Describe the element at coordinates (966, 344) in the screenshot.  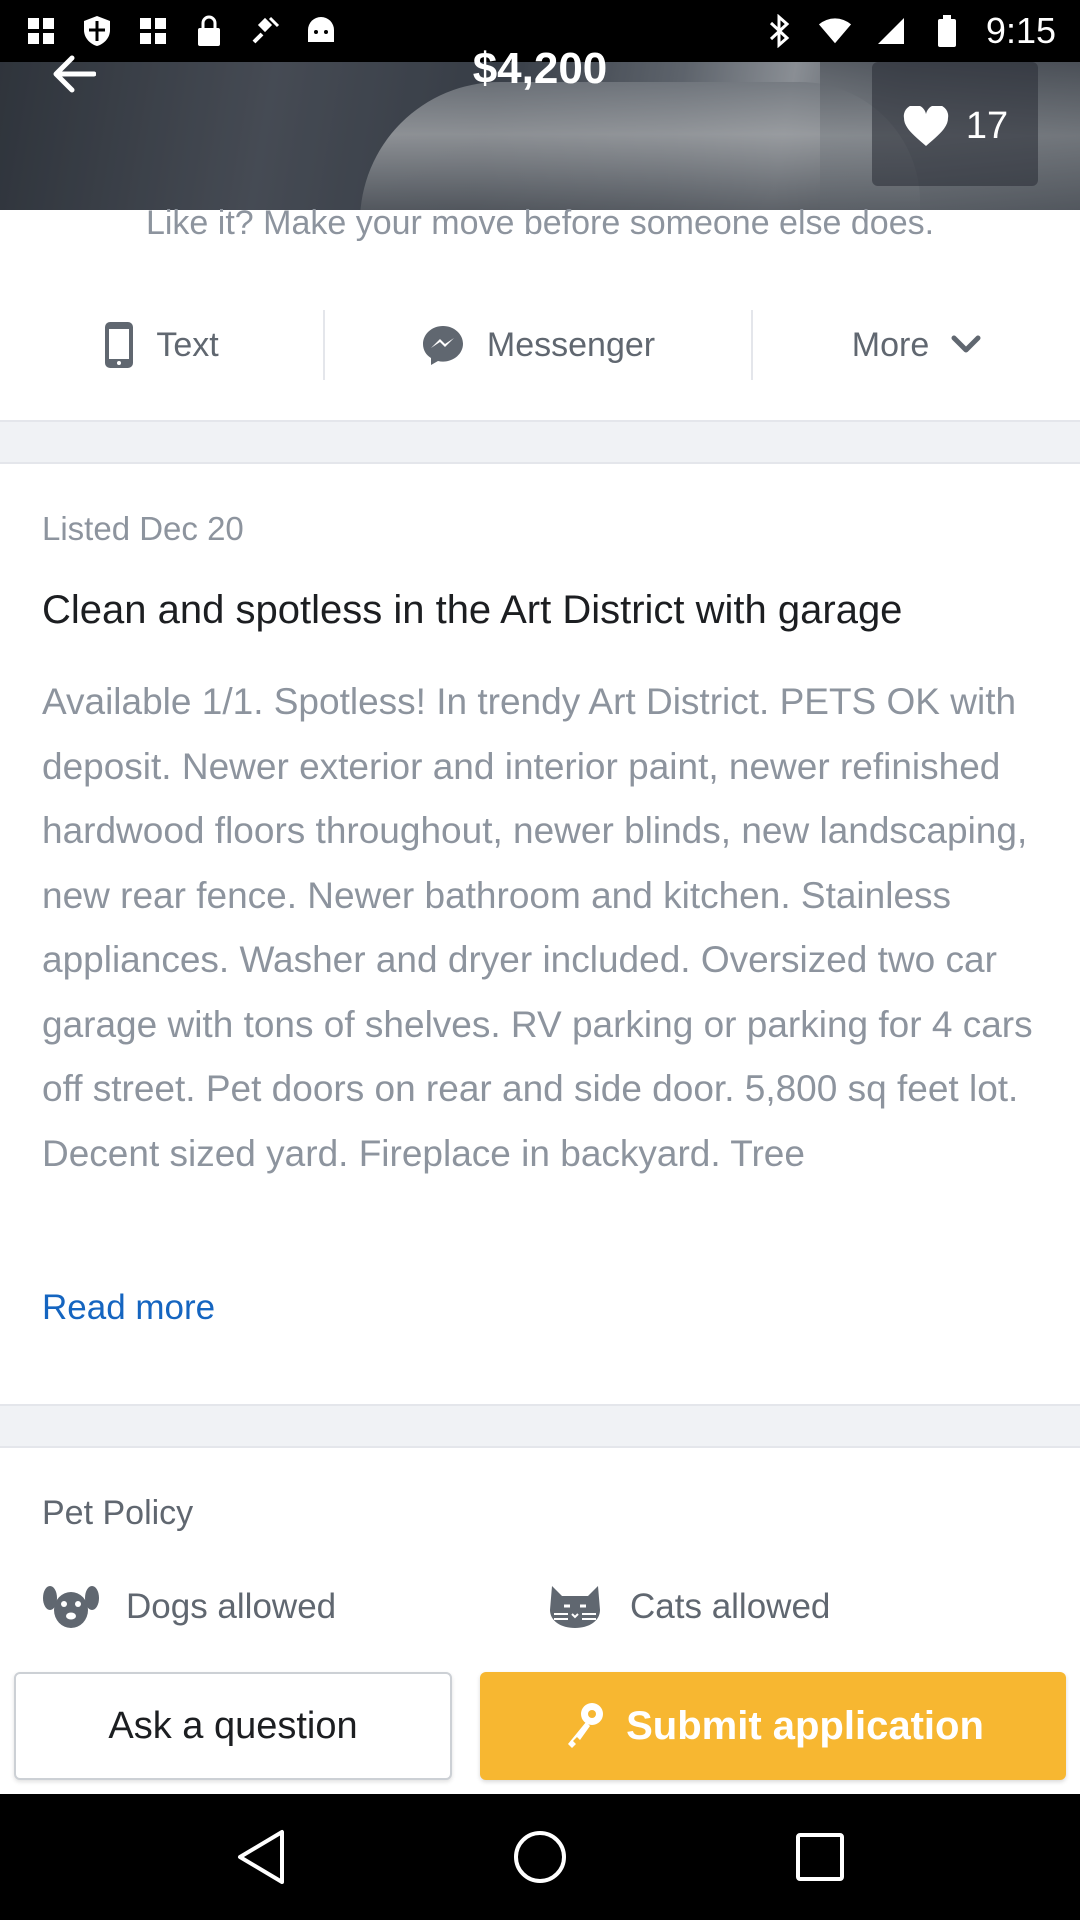
I see `chevron-down-icon` at that location.